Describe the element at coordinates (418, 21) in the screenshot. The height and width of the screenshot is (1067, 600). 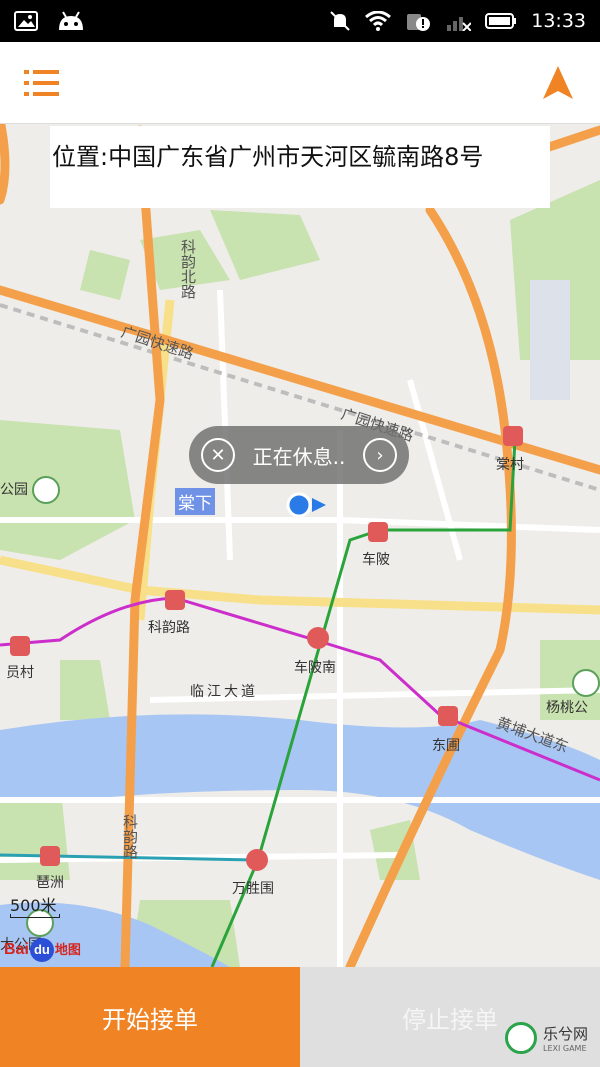
I see `sim-alert-icon` at that location.